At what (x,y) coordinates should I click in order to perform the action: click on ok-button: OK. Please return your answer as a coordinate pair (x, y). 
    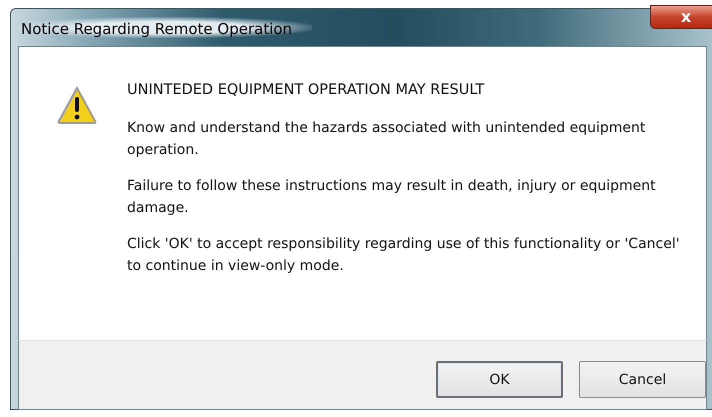
    Looking at the image, I should click on (499, 379).